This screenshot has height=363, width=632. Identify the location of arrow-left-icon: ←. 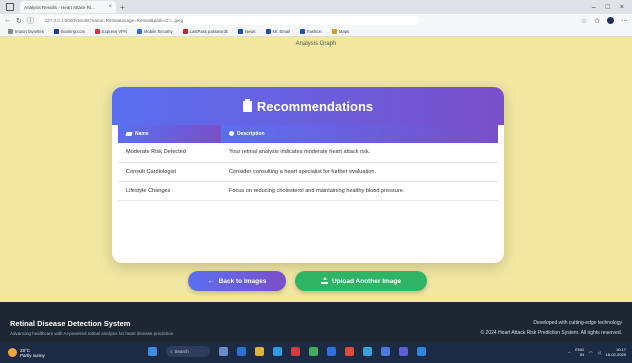
(211, 281).